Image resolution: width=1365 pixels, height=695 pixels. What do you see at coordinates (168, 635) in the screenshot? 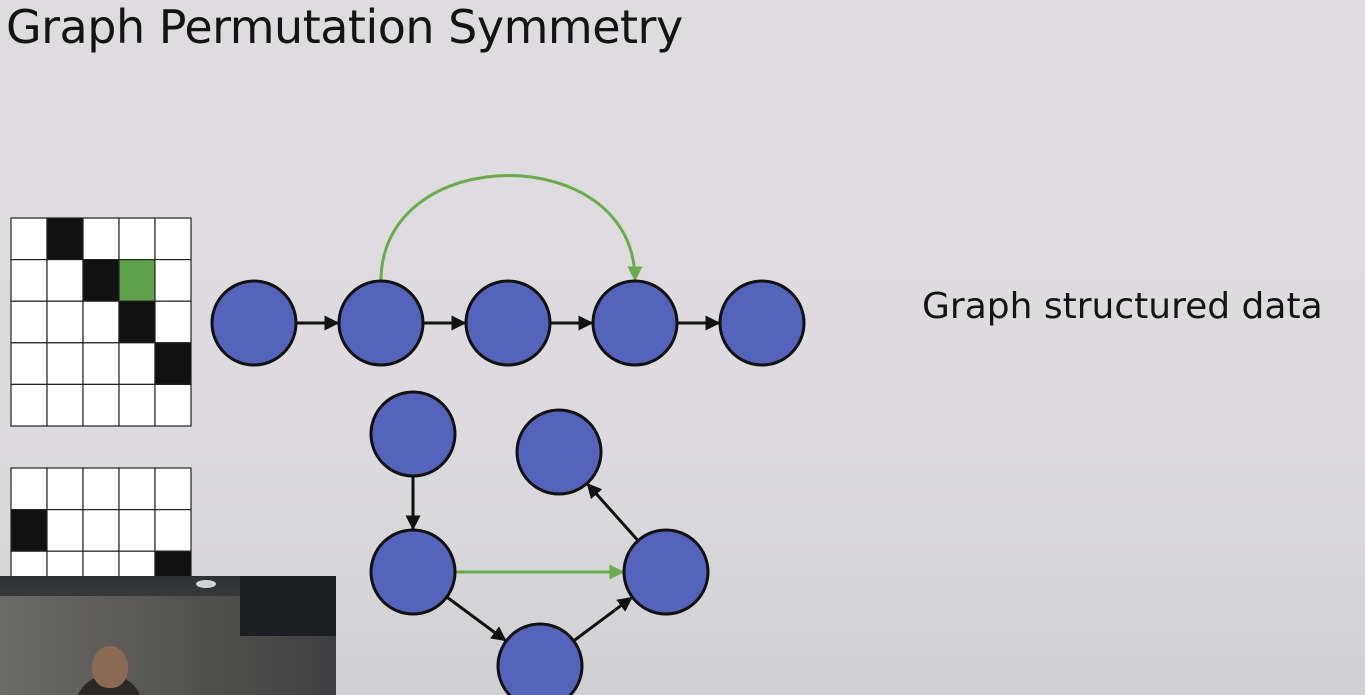
I see `presenter-video-icon` at bounding box center [168, 635].